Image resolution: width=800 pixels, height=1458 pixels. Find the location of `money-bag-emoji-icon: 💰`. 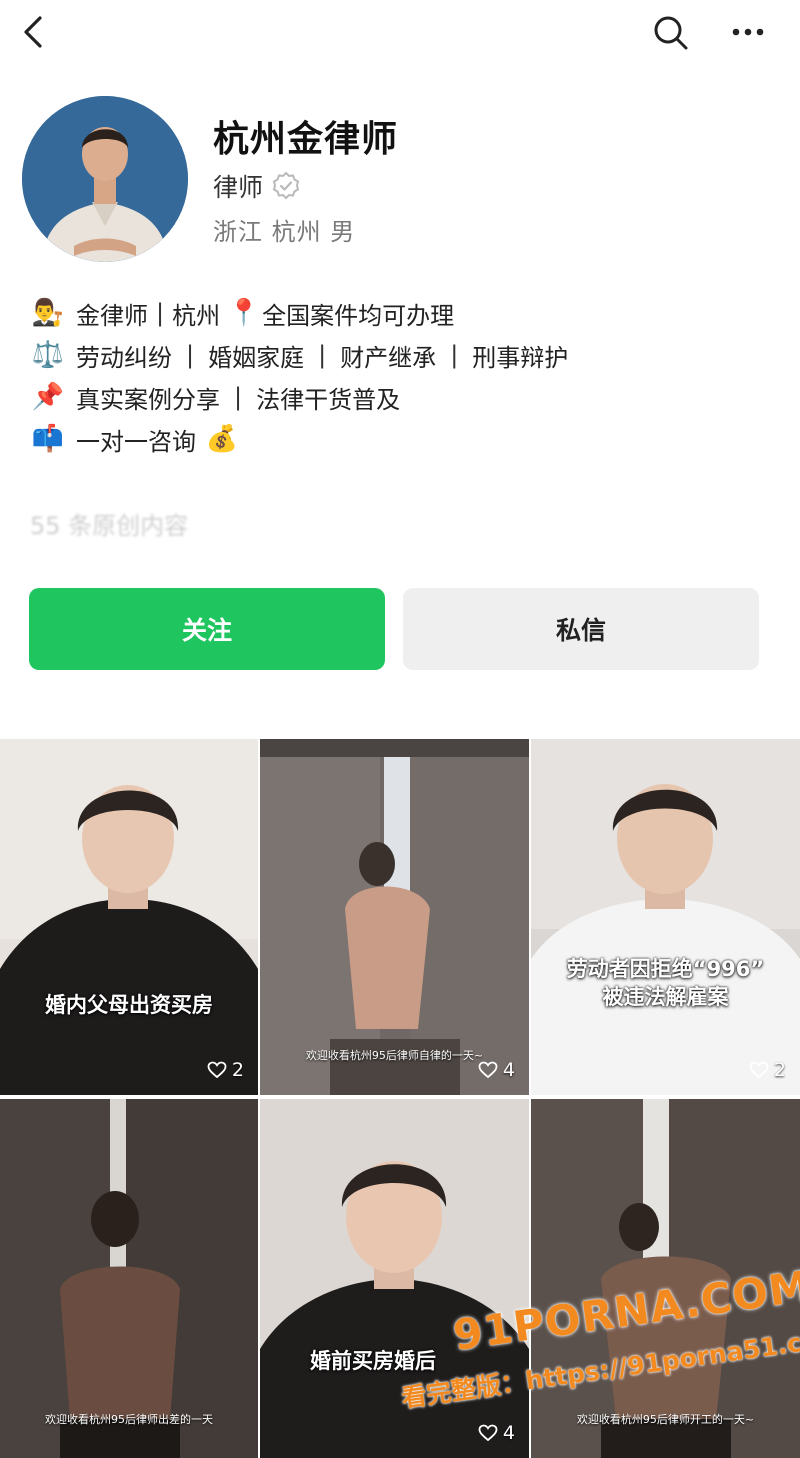

money-bag-emoji-icon: 💰 is located at coordinates (222, 439).